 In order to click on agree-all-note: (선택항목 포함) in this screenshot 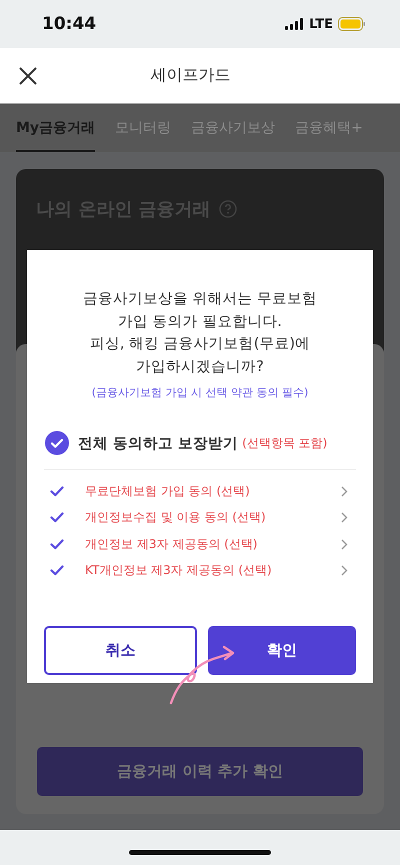, I will do `click(285, 443)`.